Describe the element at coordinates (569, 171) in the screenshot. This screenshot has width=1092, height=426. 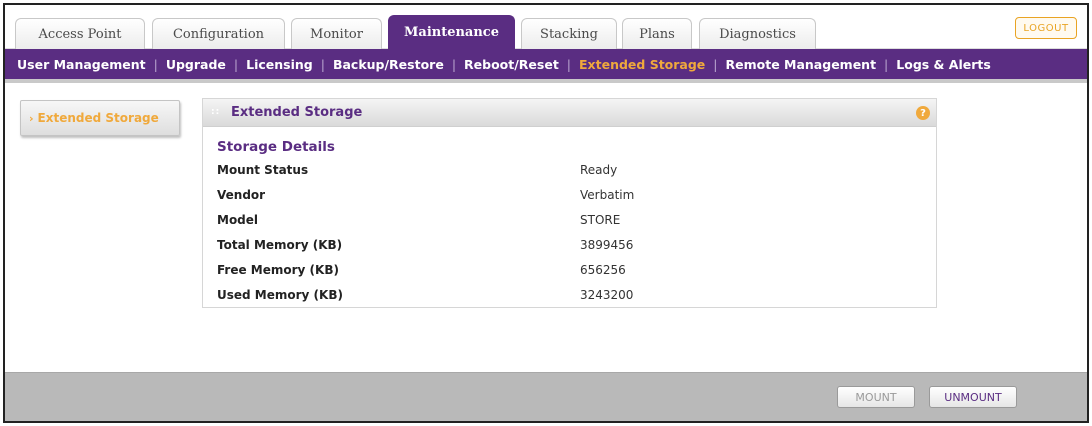
I see `detail-row-mount-status: Mount Status Ready` at that location.